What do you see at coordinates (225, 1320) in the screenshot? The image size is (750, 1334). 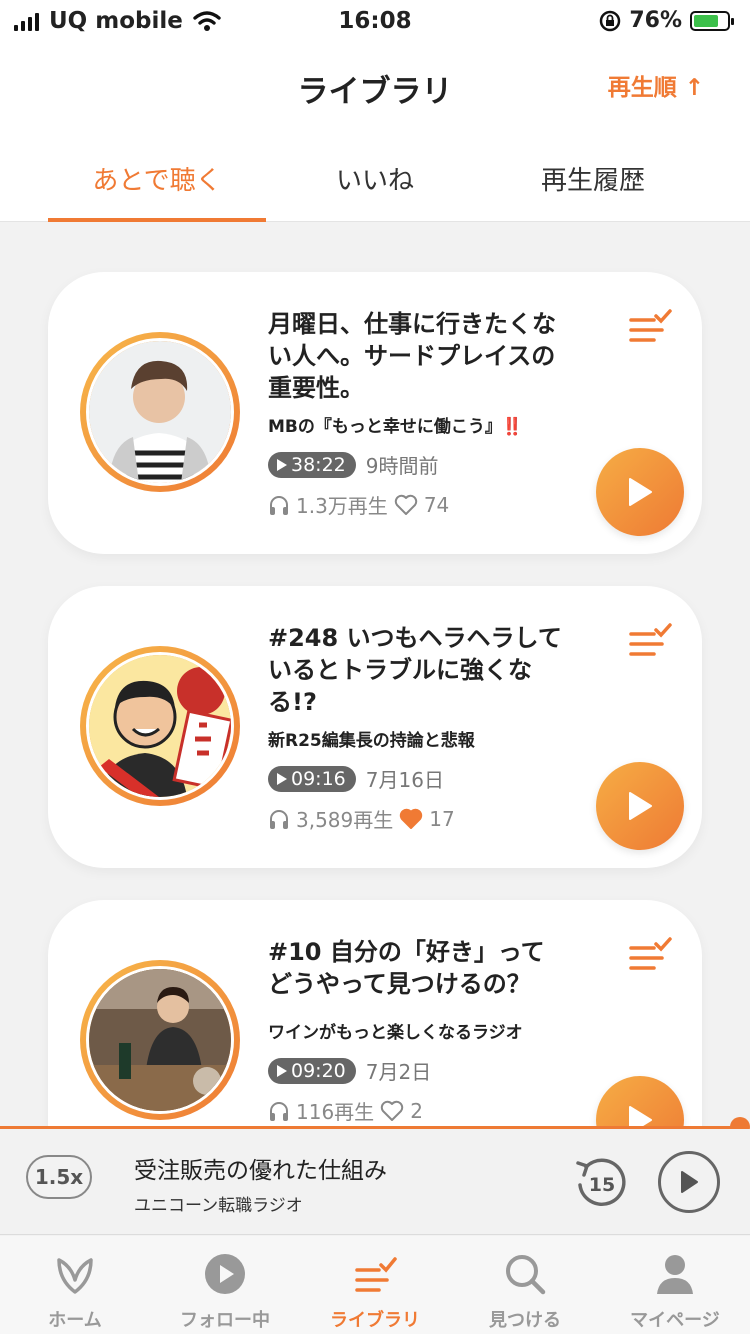 I see `nav-label: フォロー中` at bounding box center [225, 1320].